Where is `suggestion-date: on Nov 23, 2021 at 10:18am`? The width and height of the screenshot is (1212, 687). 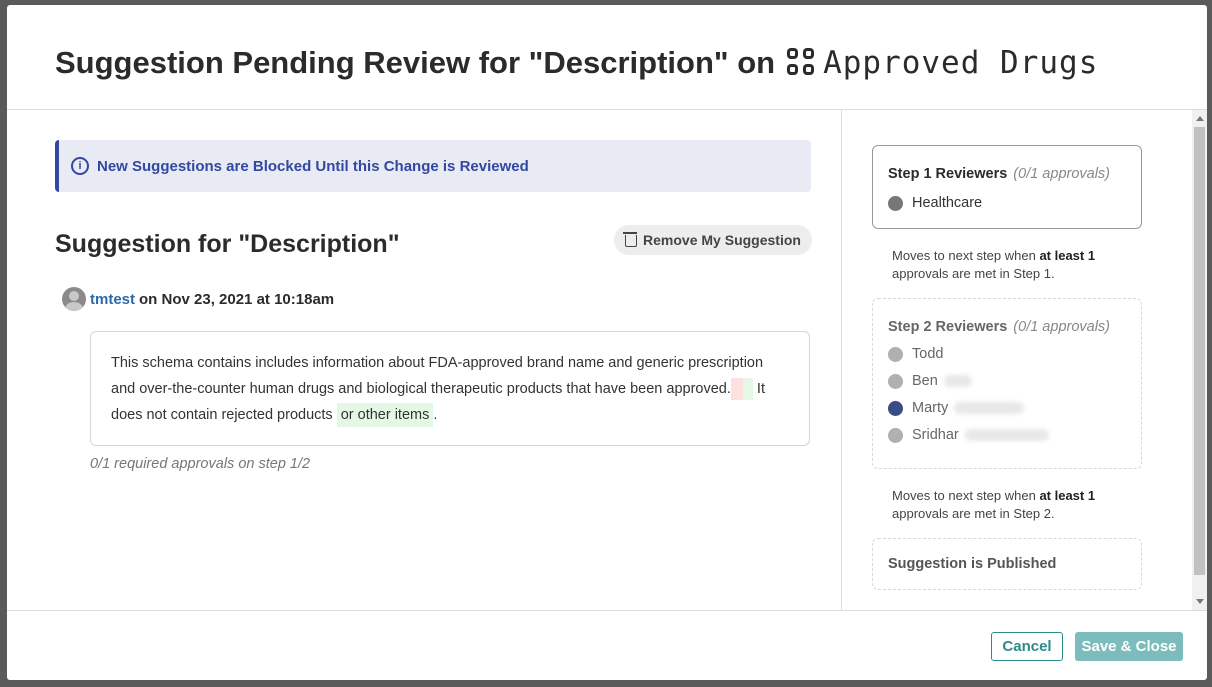
suggestion-date: on Nov 23, 2021 at 10:18am is located at coordinates (237, 299).